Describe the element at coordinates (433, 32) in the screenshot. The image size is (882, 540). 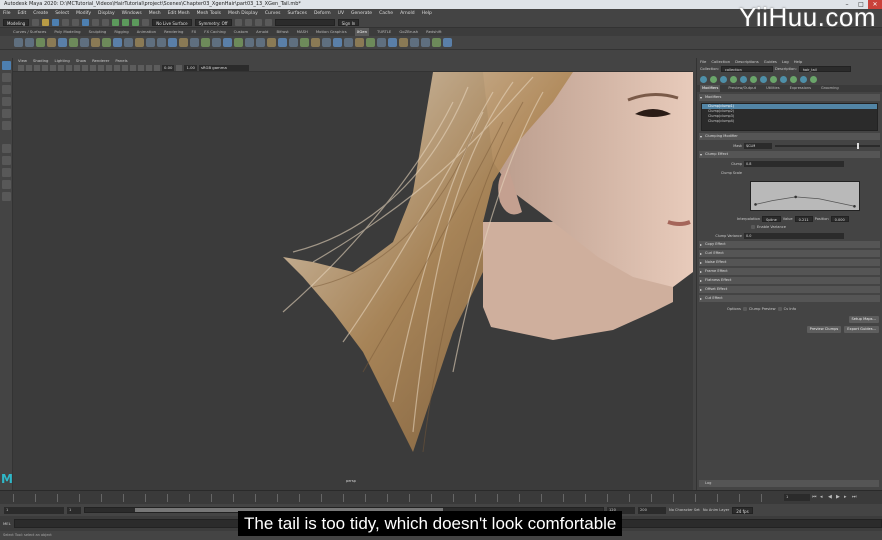
I see `shelf-tab-redshift: Redshift` at that location.